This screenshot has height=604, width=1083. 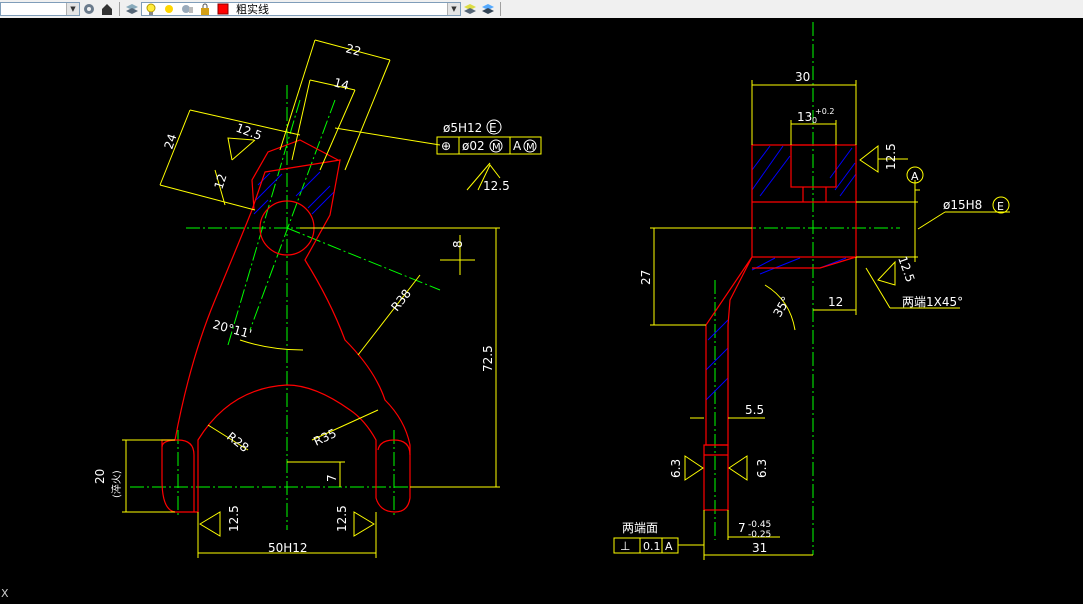 I want to click on dim-13-lower: 0, so click(x=814, y=120).